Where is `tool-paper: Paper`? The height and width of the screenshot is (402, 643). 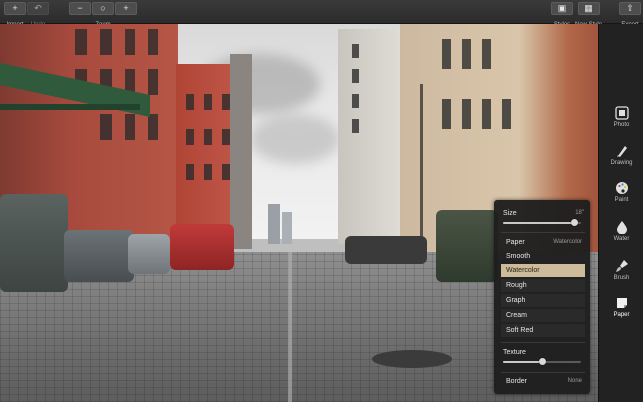
tool-paper: Paper is located at coordinates (621, 307).